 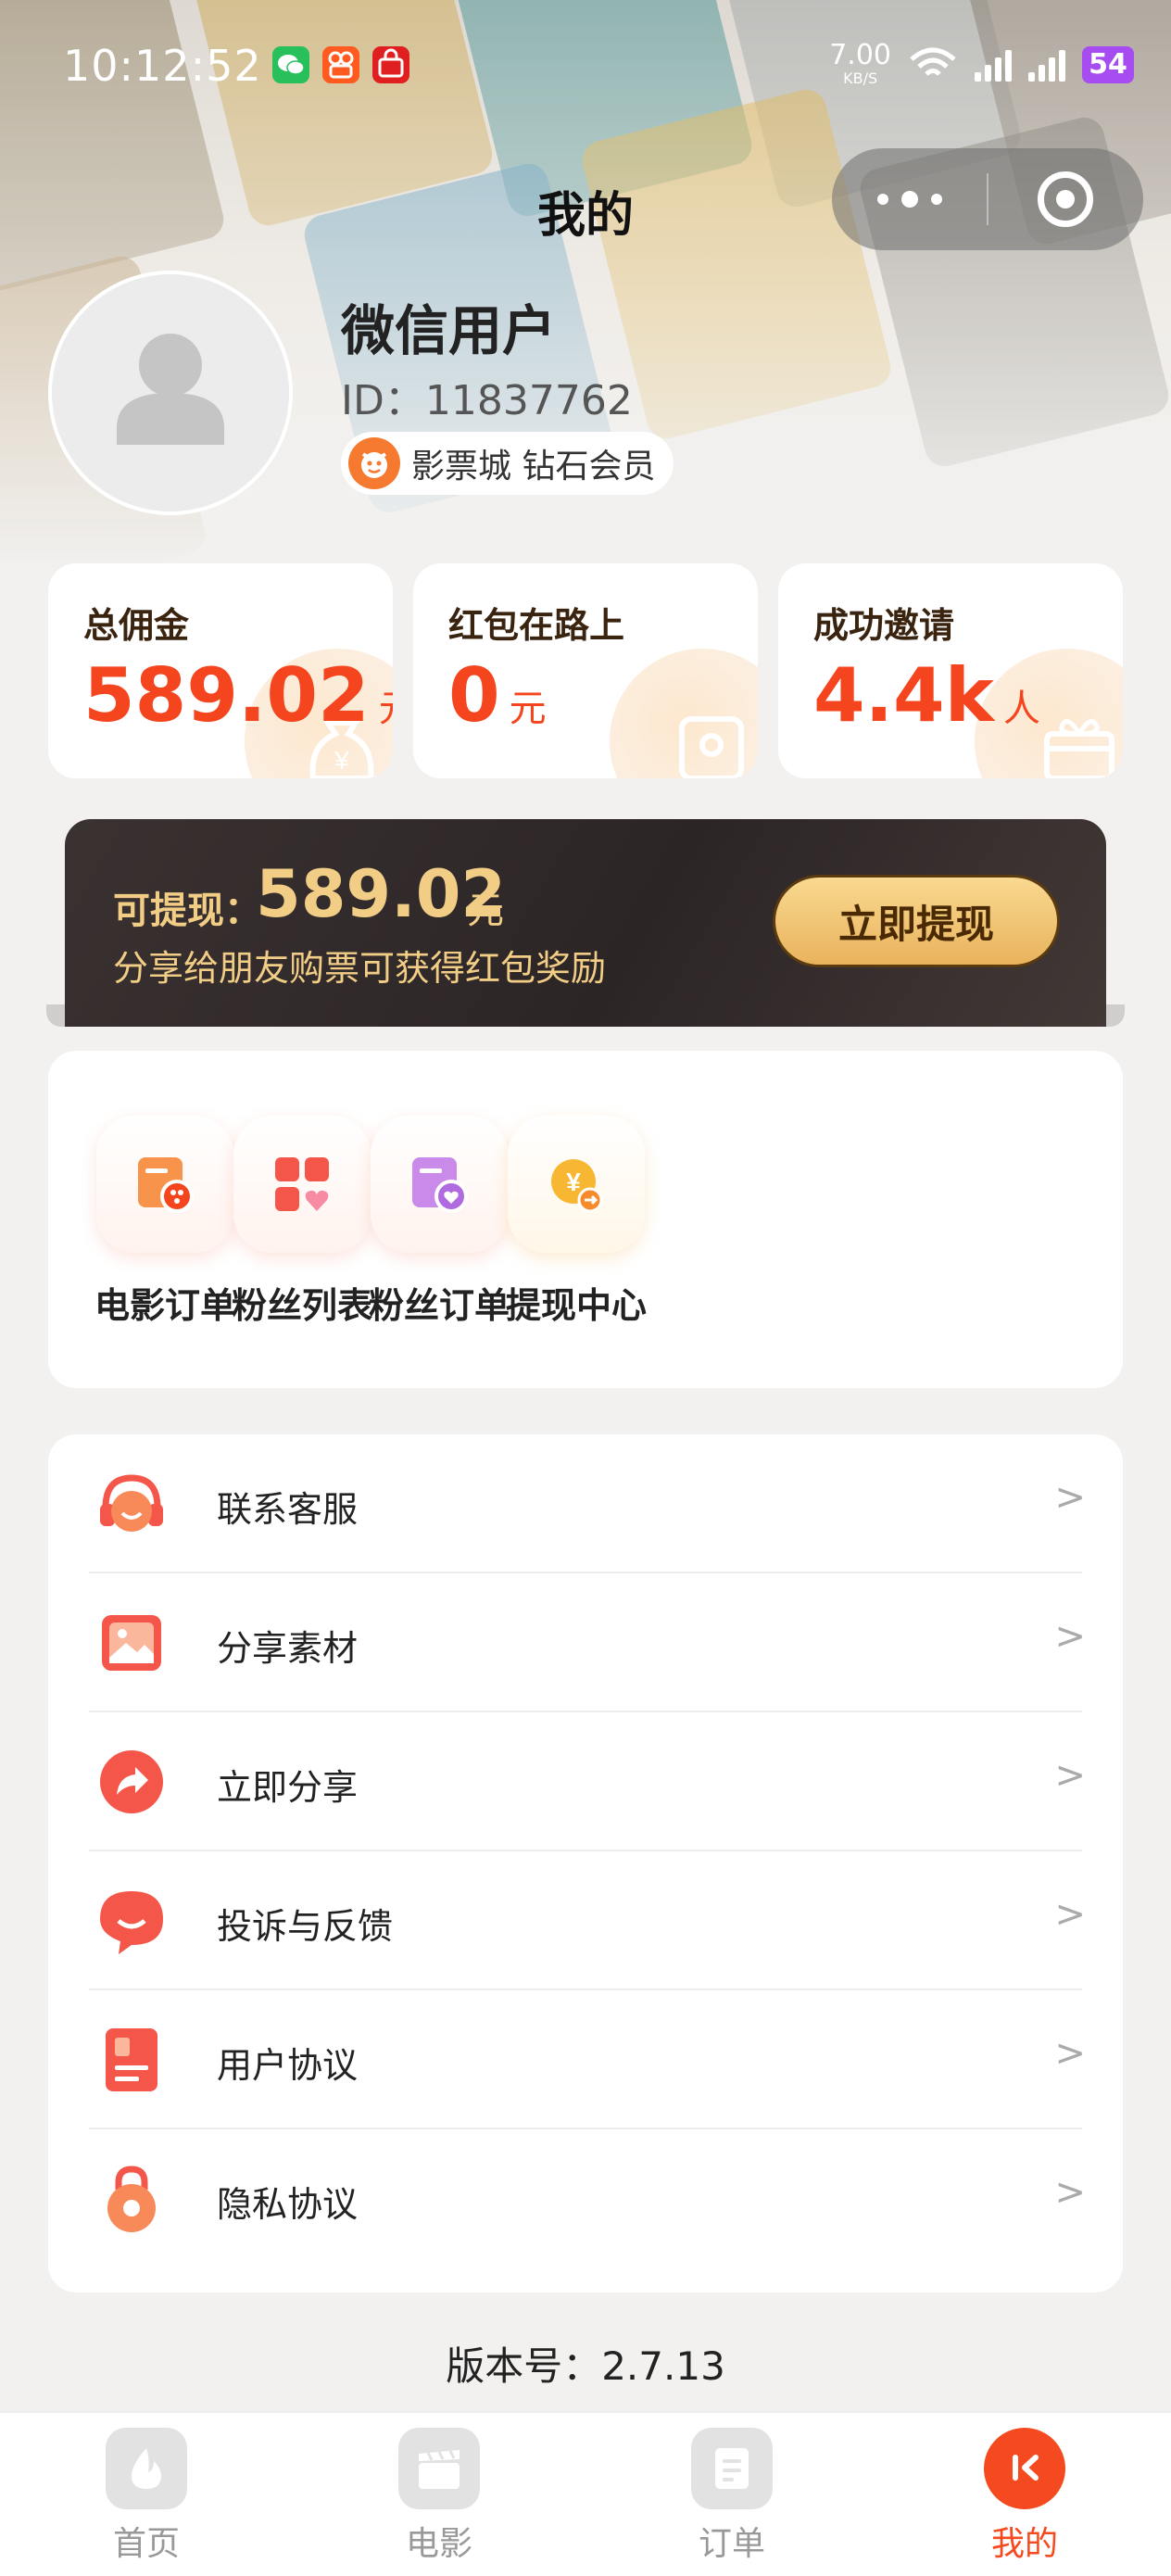 I want to click on clapperboard-icon, so click(x=439, y=2468).